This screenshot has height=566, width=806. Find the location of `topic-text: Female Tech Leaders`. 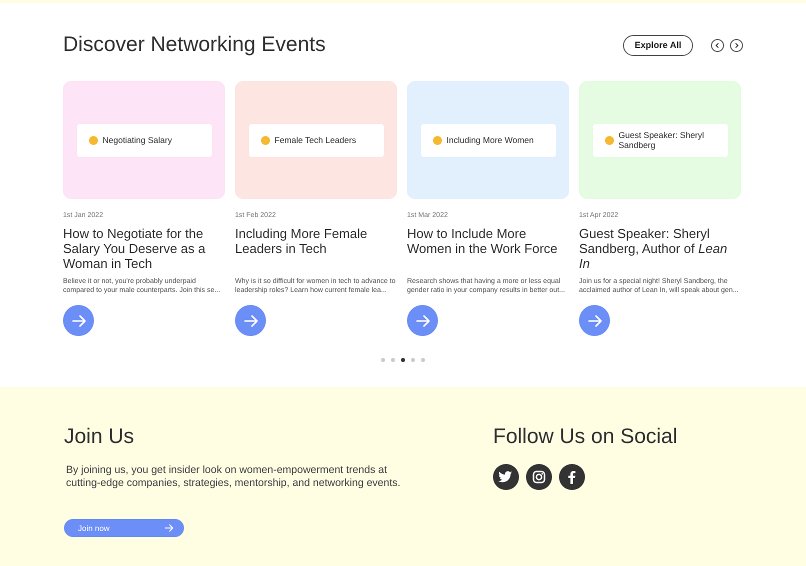

topic-text: Female Tech Leaders is located at coordinates (315, 140).